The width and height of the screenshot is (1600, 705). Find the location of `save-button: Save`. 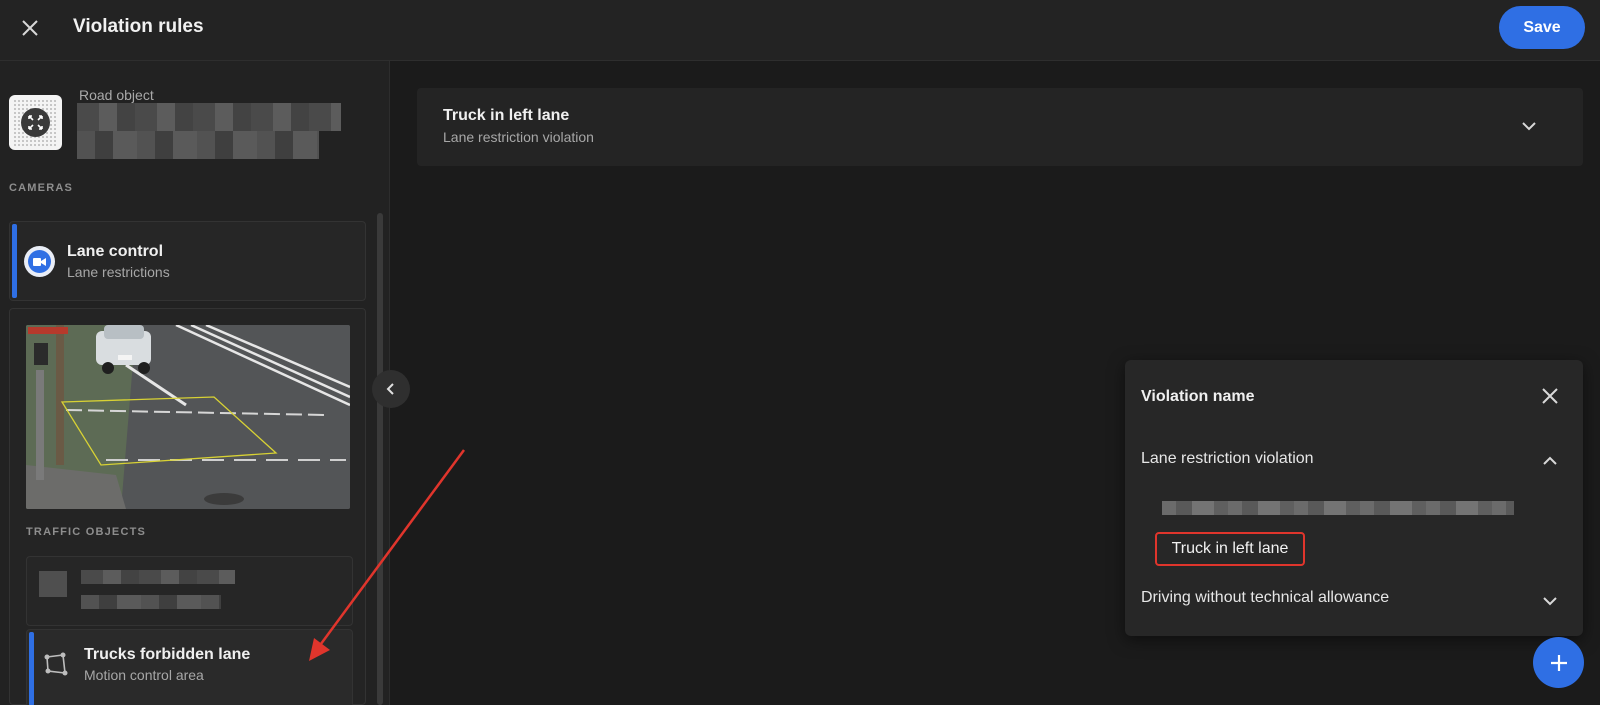

save-button: Save is located at coordinates (1542, 27).